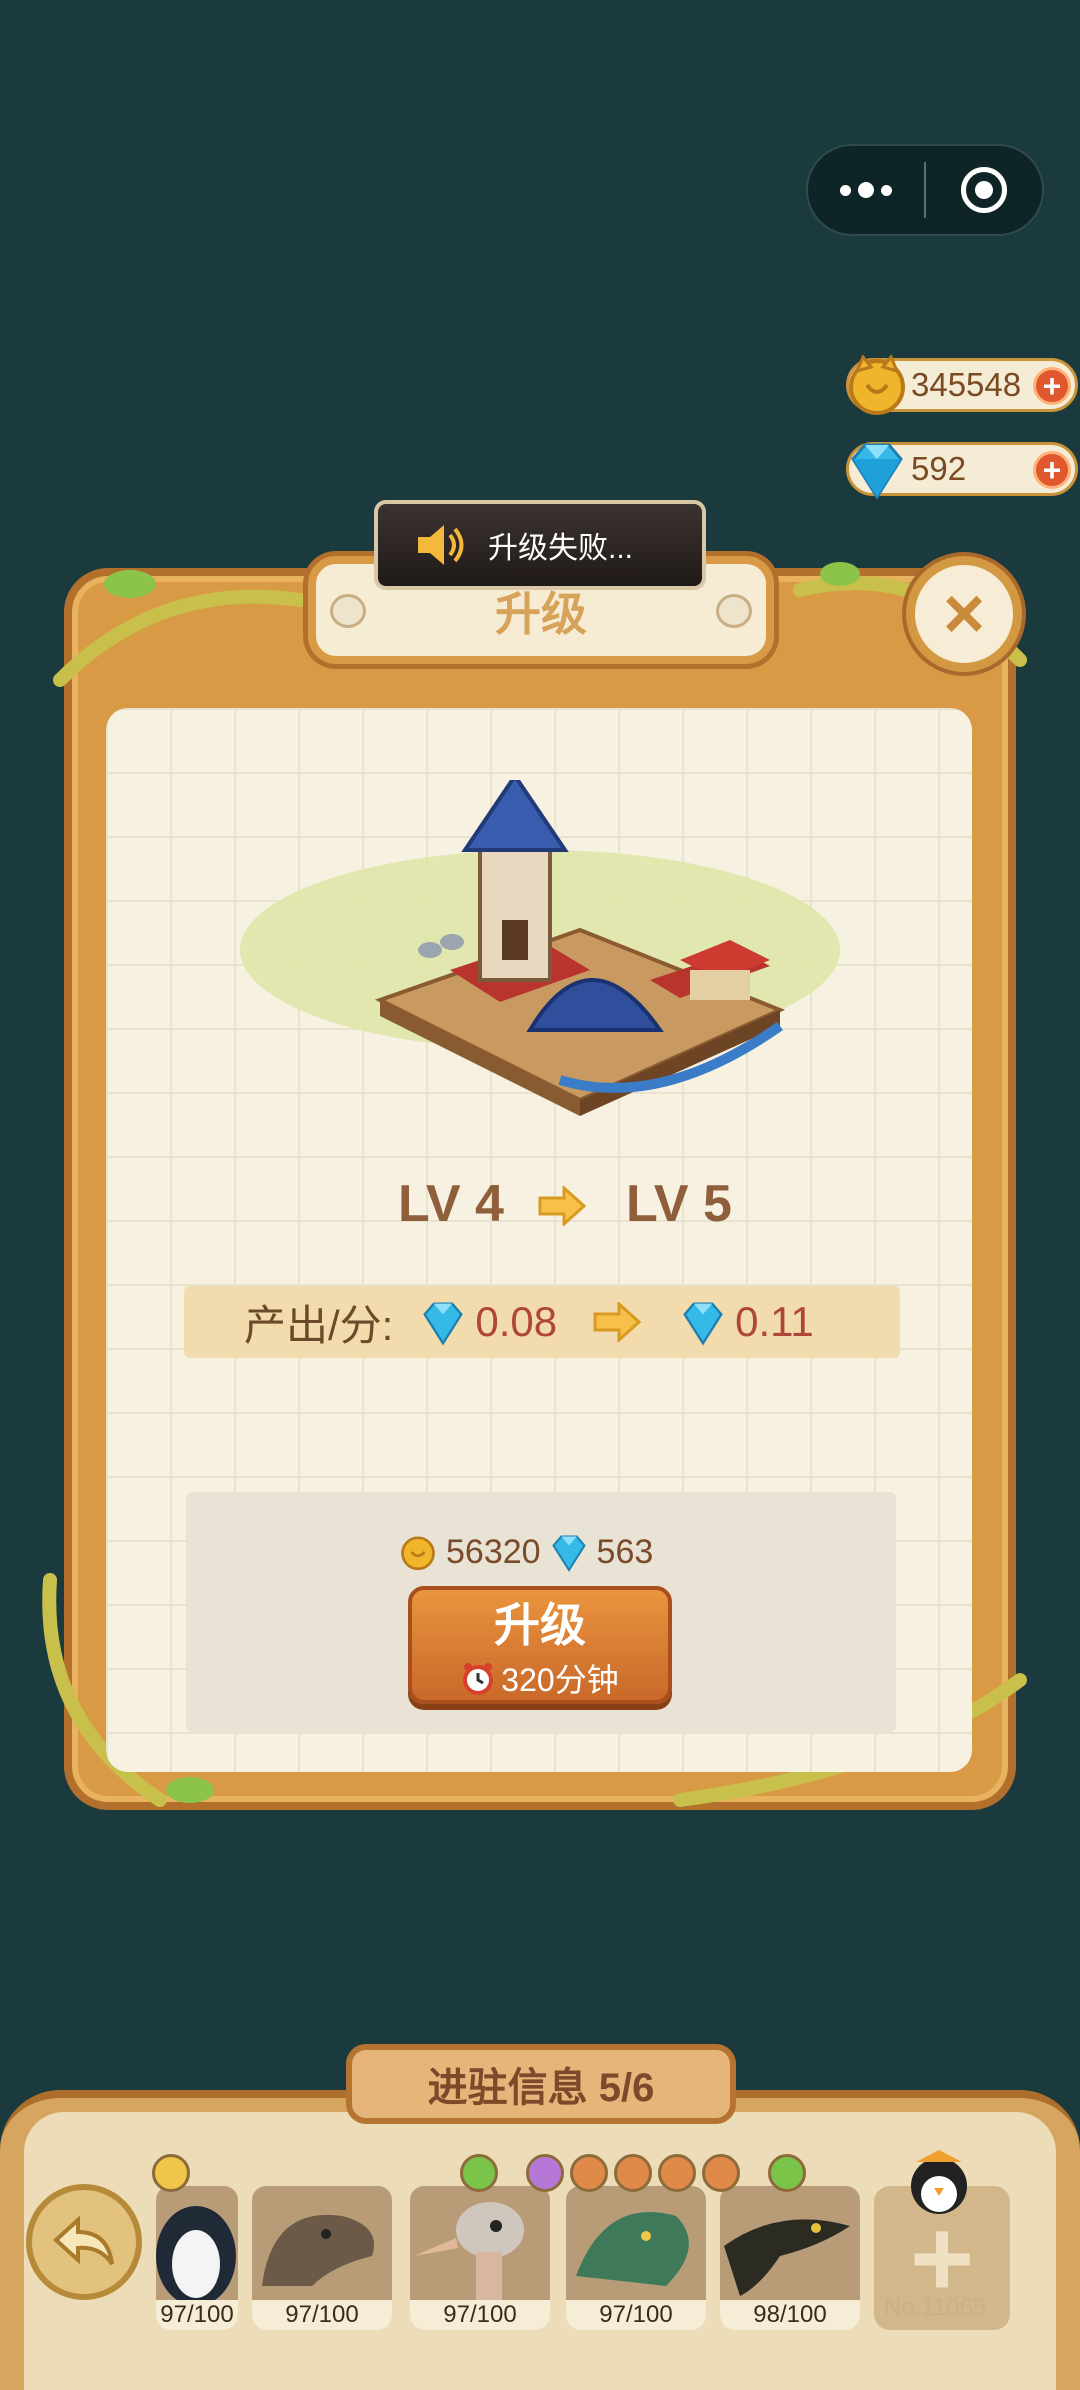  I want to click on menu-capsule, so click(925, 190).